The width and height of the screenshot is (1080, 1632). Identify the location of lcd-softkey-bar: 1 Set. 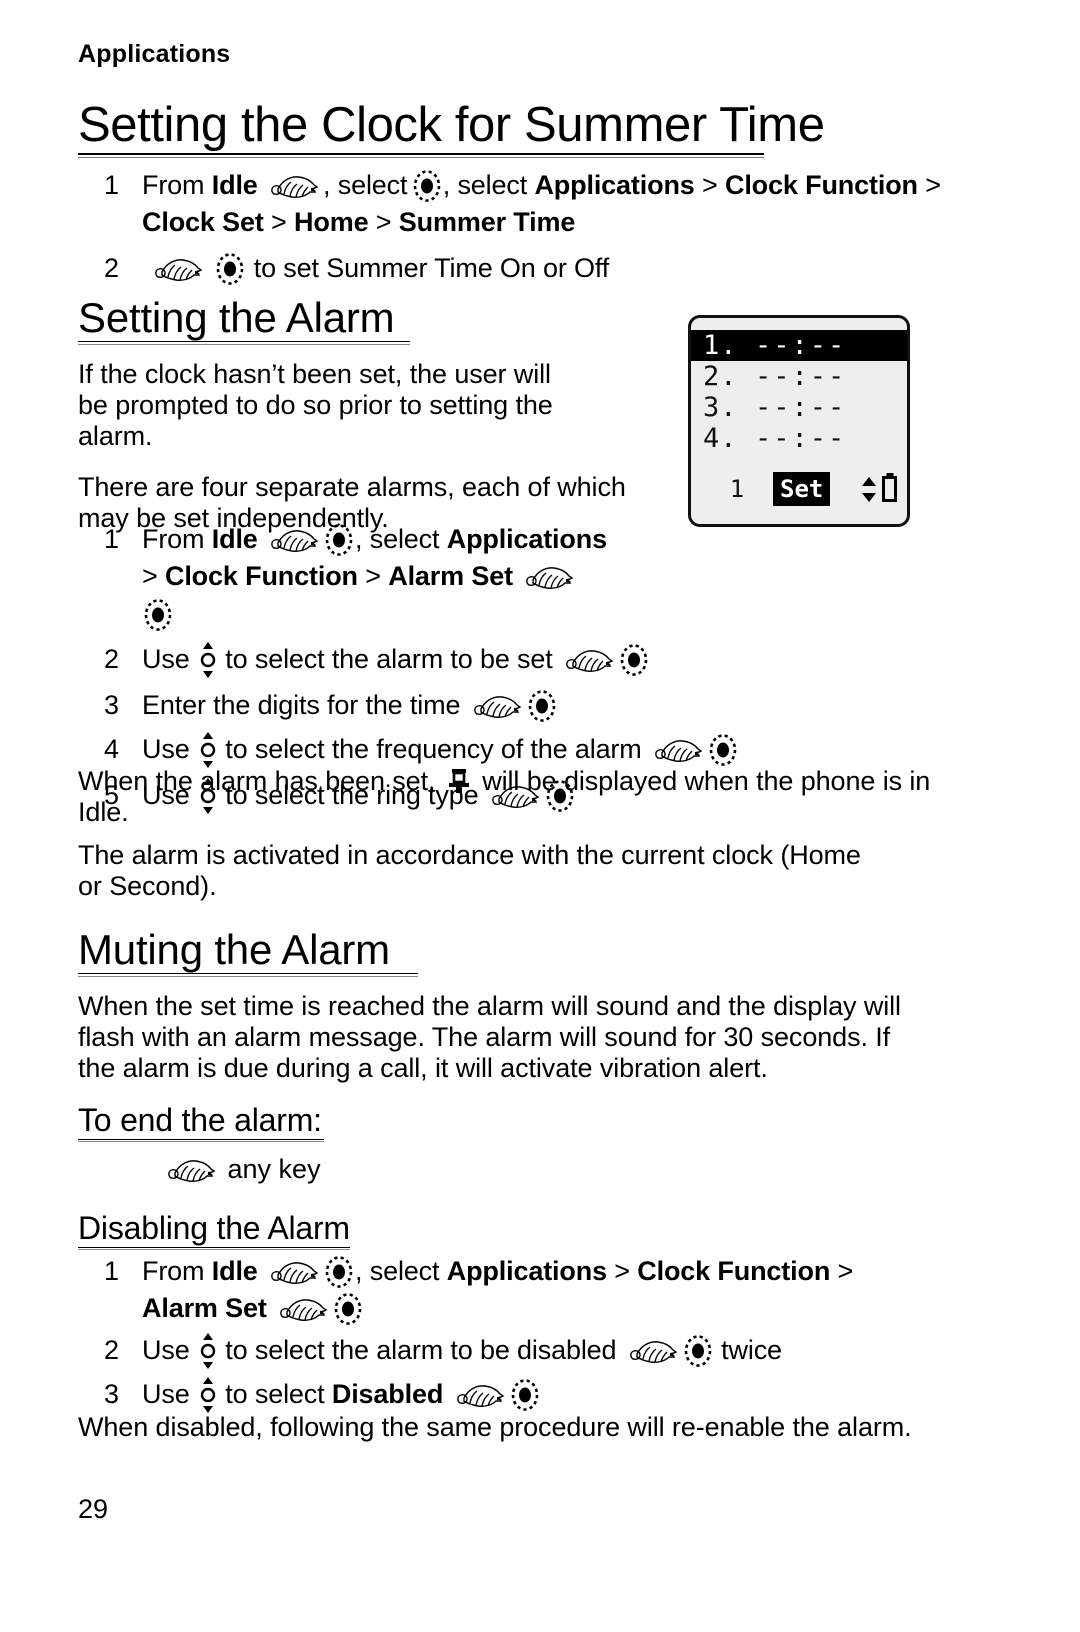
(799, 489).